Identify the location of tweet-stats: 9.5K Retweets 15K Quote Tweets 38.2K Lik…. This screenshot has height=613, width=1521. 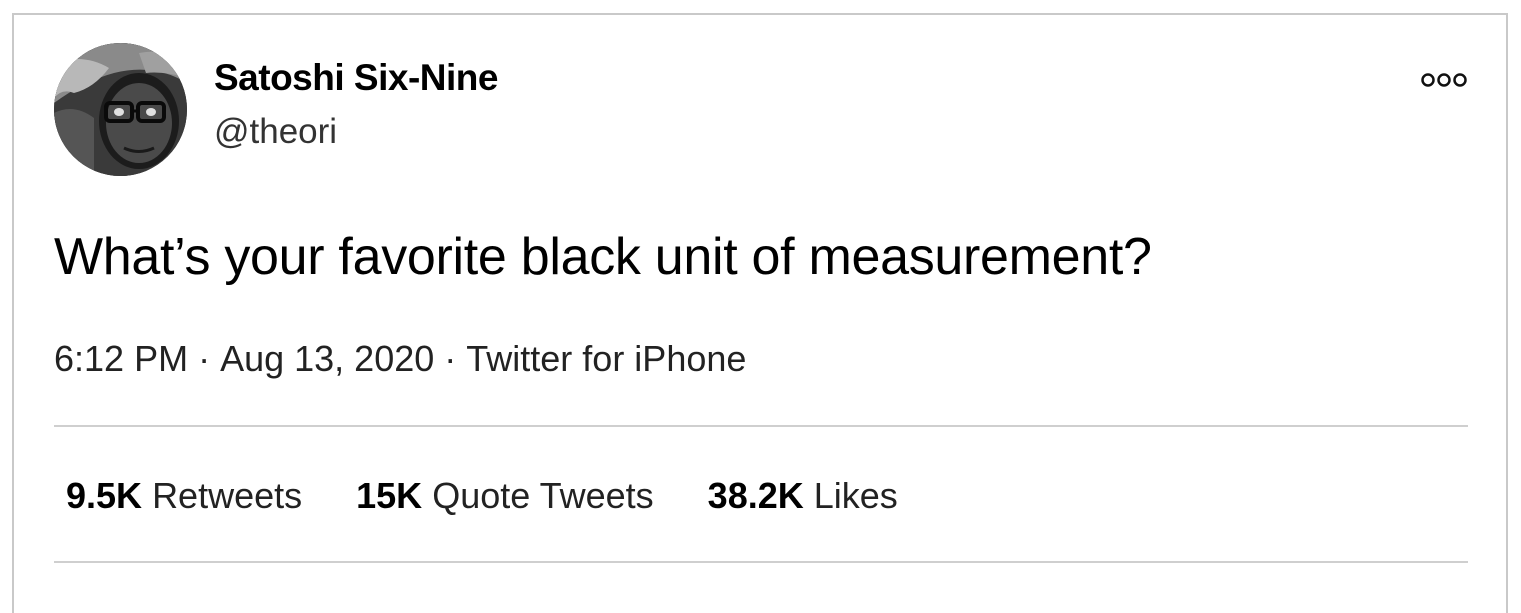
(482, 496).